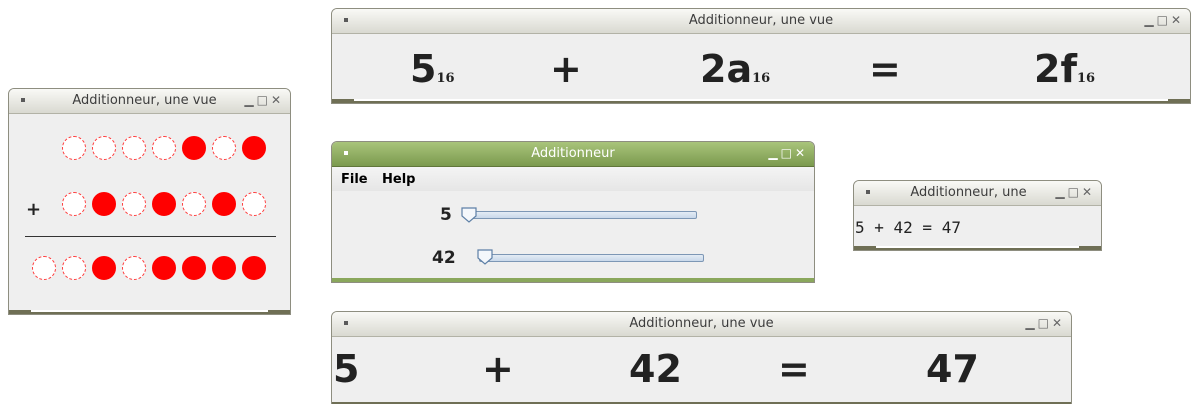 This screenshot has height=404, width=1191. What do you see at coordinates (952, 369) in the screenshot?
I see `sum-result: 47` at bounding box center [952, 369].